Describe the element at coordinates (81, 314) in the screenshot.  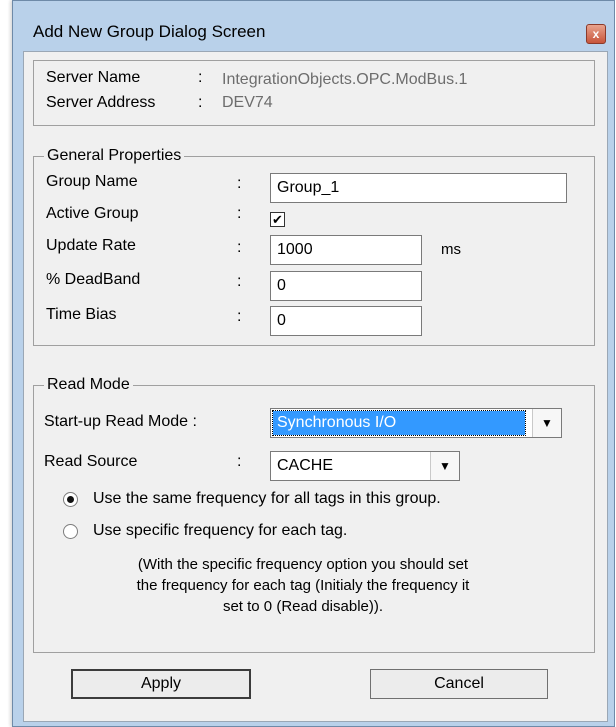
I see `time-bias-label: Time Bias` at that location.